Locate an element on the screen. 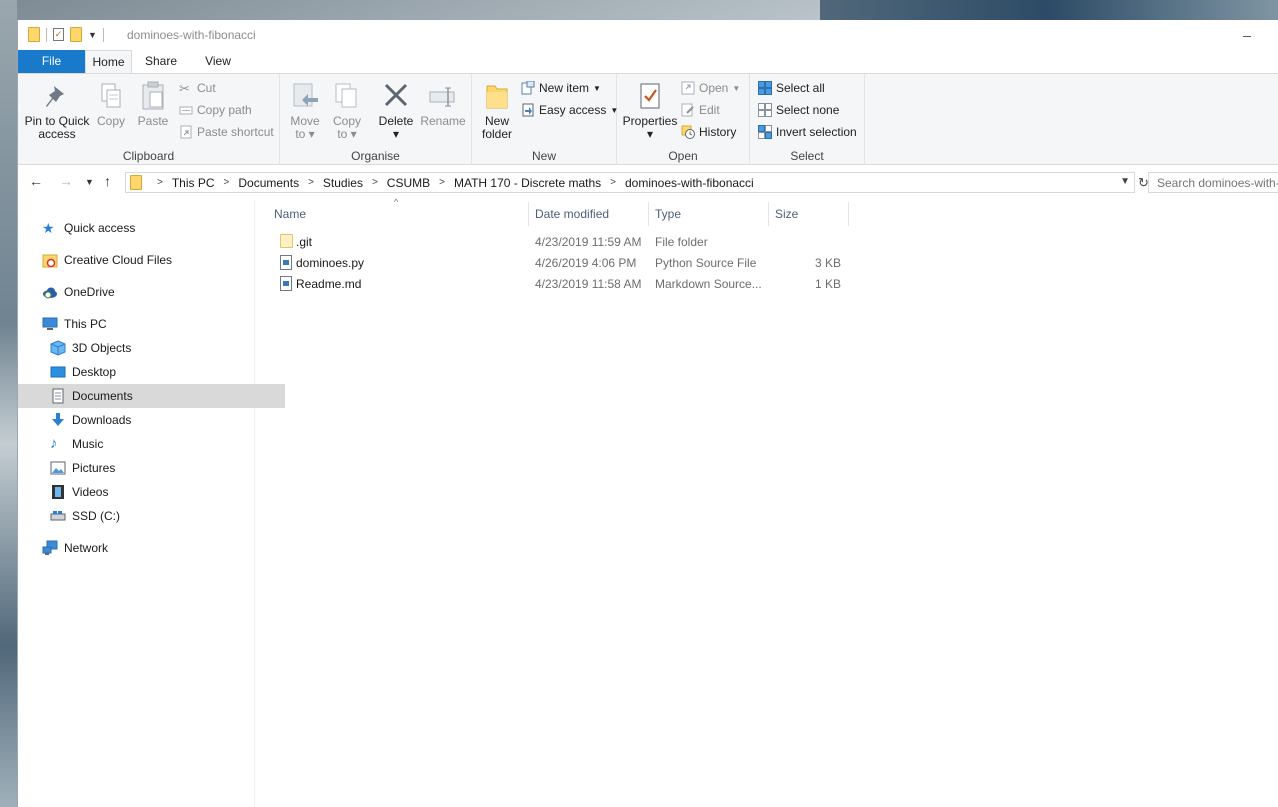  properties-dropdown-icon: ▾ is located at coordinates (650, 134).